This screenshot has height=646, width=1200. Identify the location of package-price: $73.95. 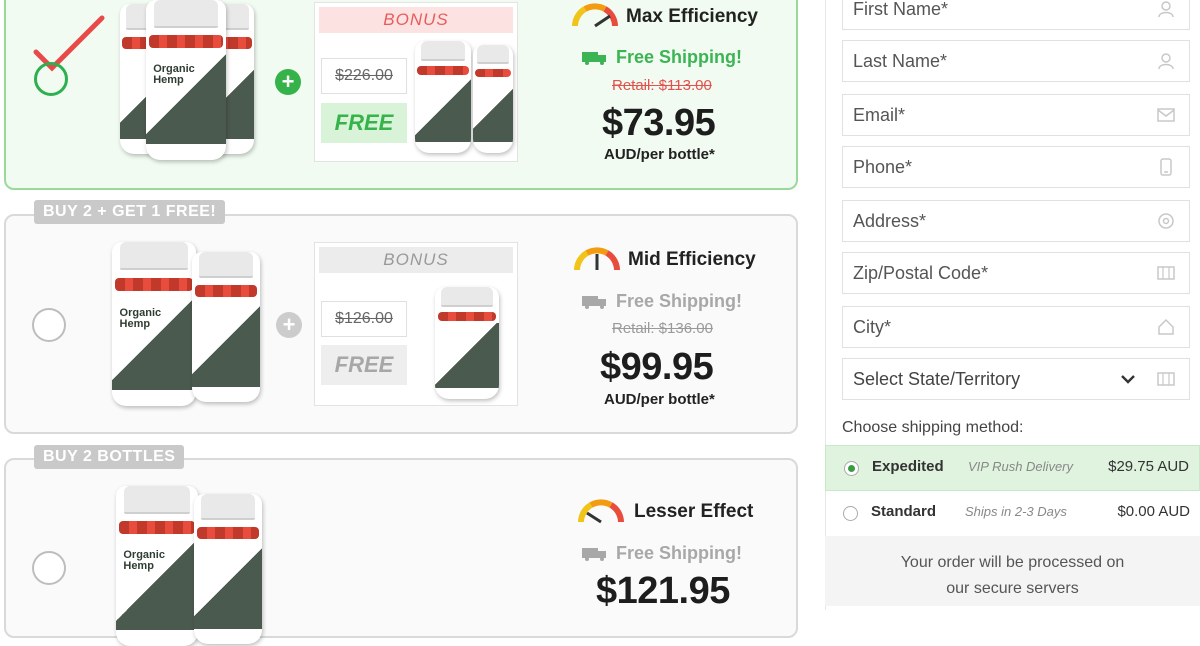
(659, 123).